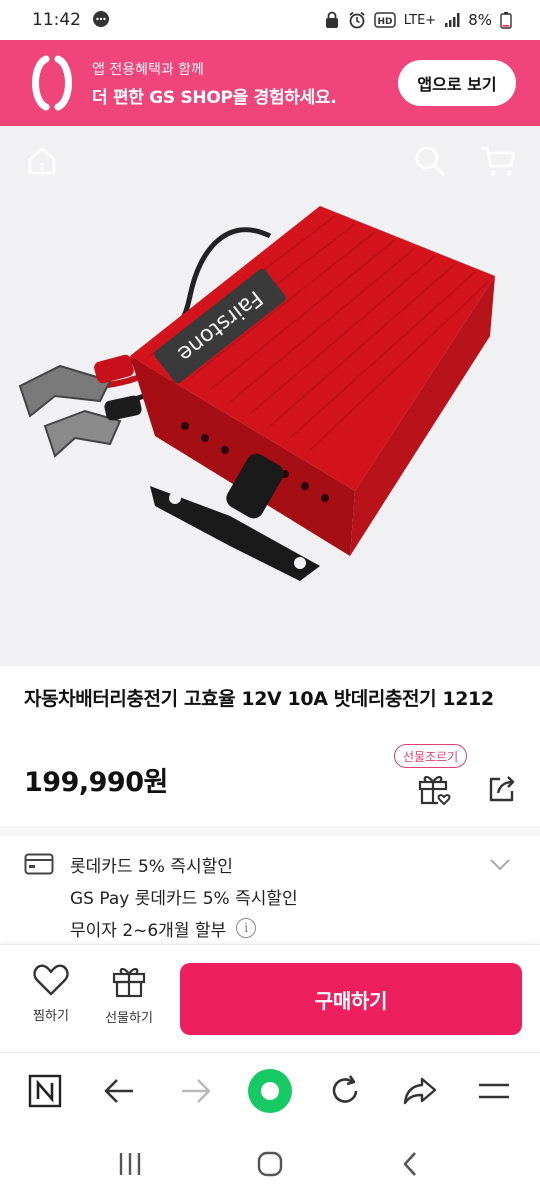 Image resolution: width=540 pixels, height=1200 pixels. I want to click on product-title: 자동차배터리충전기 고효율 12V 10A 밧데리충전기 1212, so click(259, 699).